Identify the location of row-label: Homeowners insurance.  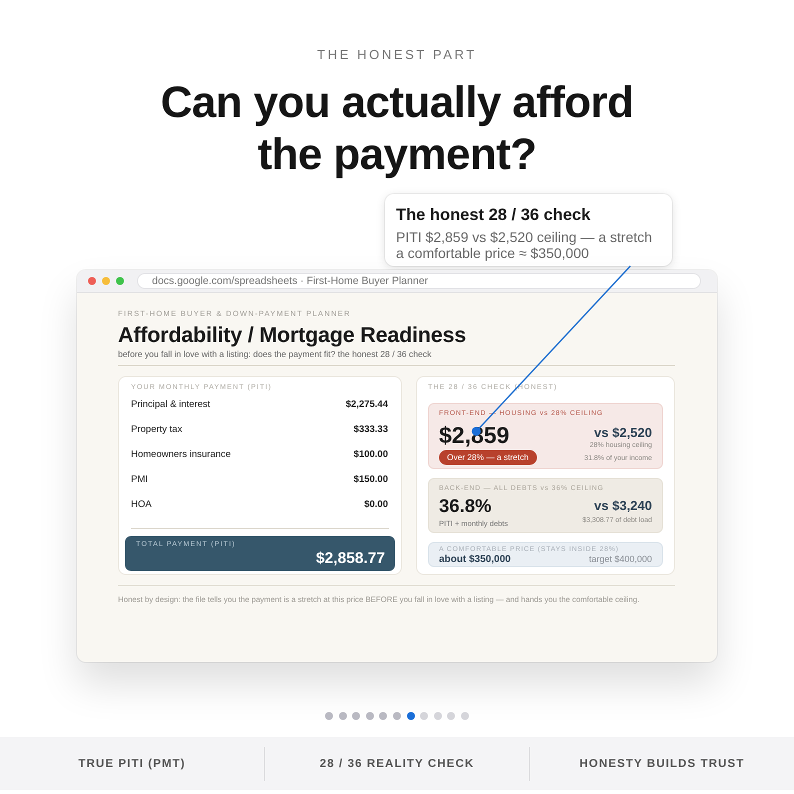
(181, 455).